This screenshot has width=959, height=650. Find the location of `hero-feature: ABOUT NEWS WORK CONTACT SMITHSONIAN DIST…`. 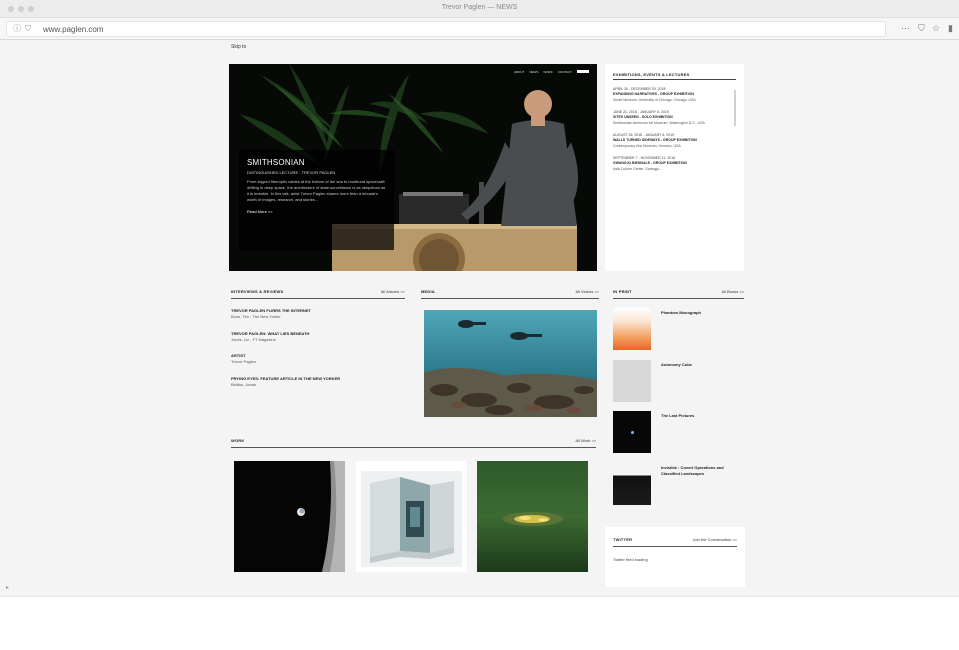

hero-feature: ABOUT NEWS WORK CONTACT SMITHSONIAN DIST… is located at coordinates (413, 167).